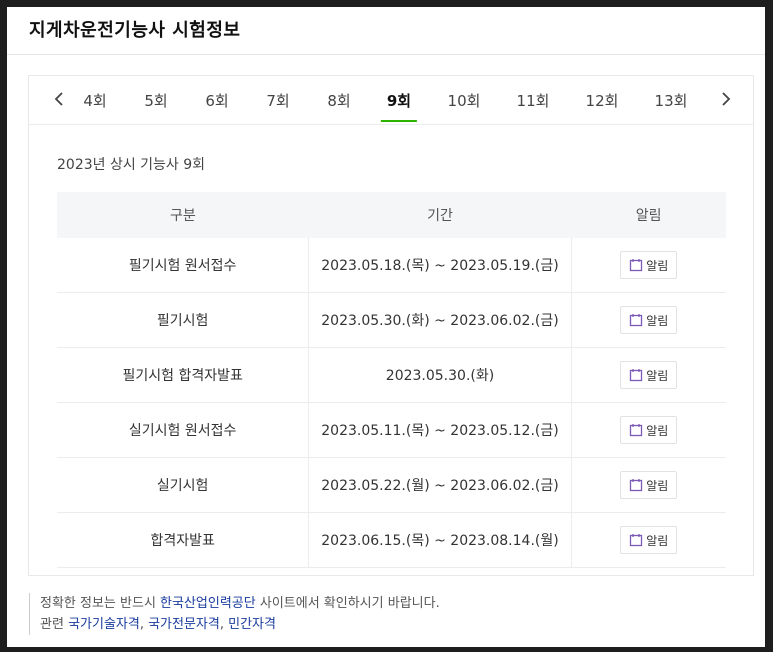  What do you see at coordinates (440, 375) in the screenshot?
I see `row-period: 2023.05.30.(화)` at bounding box center [440, 375].